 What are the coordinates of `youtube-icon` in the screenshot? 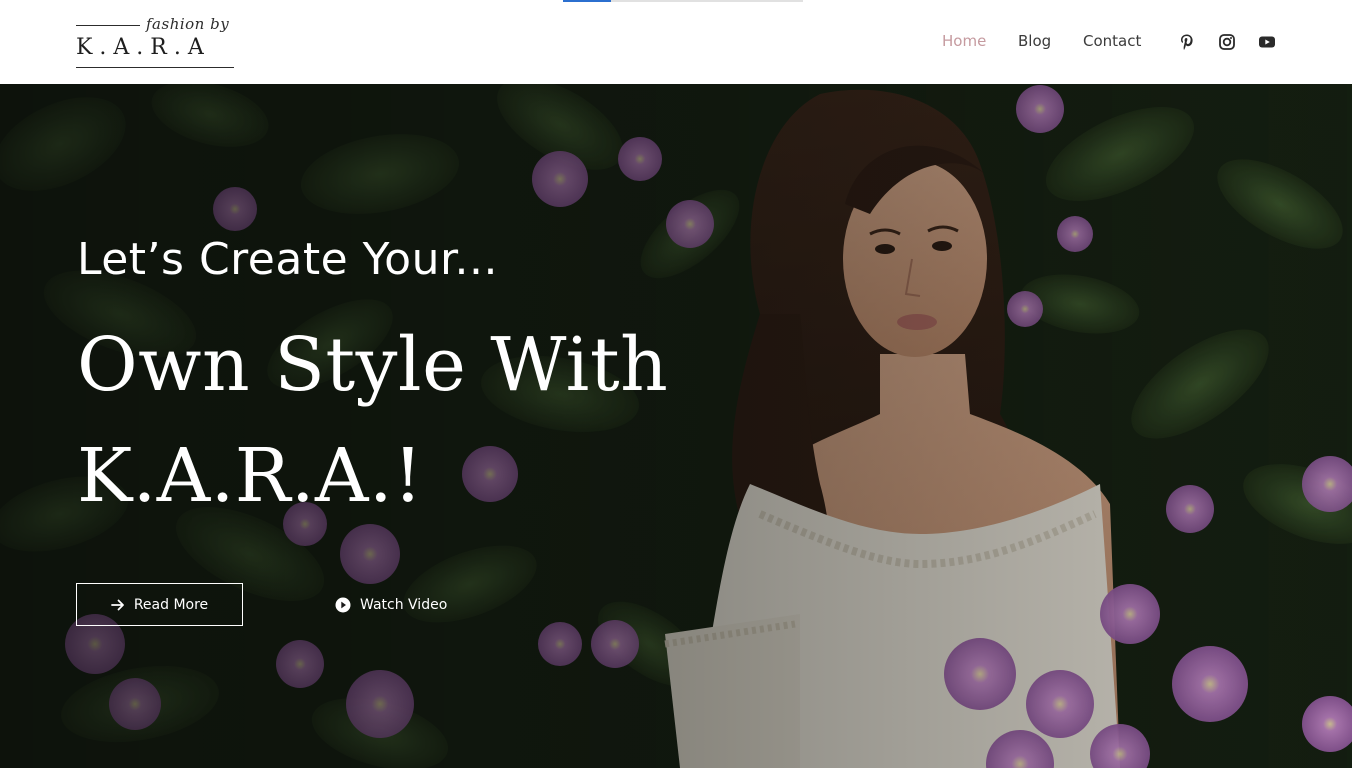 It's located at (1267, 42).